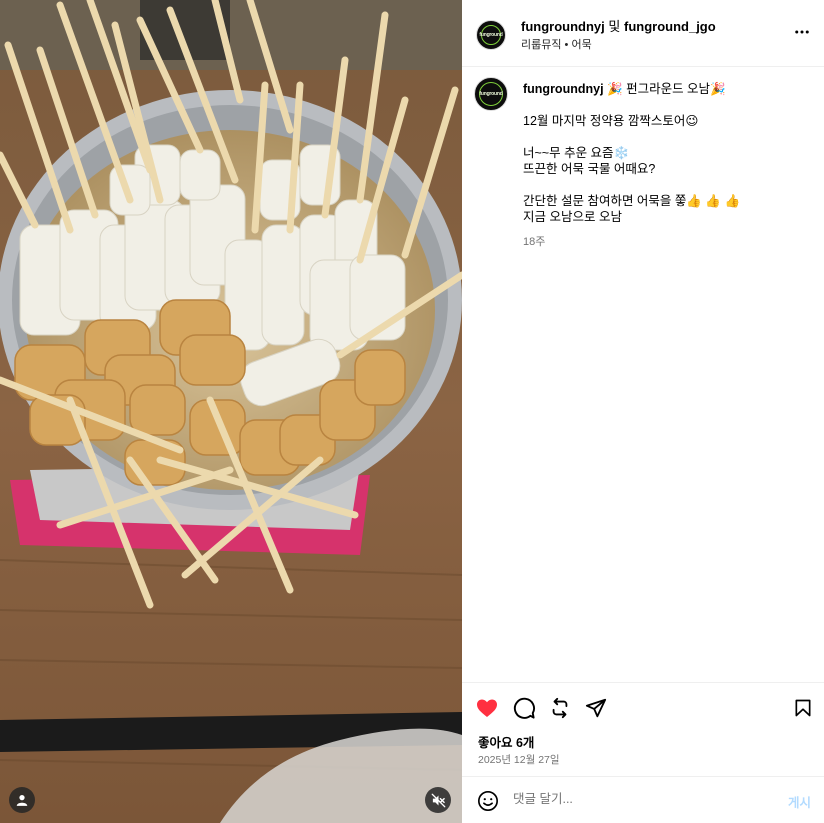  I want to click on caption-line: 간단한 설문 참여하면 어묵을 쫗👍 👍 👍, so click(632, 201).